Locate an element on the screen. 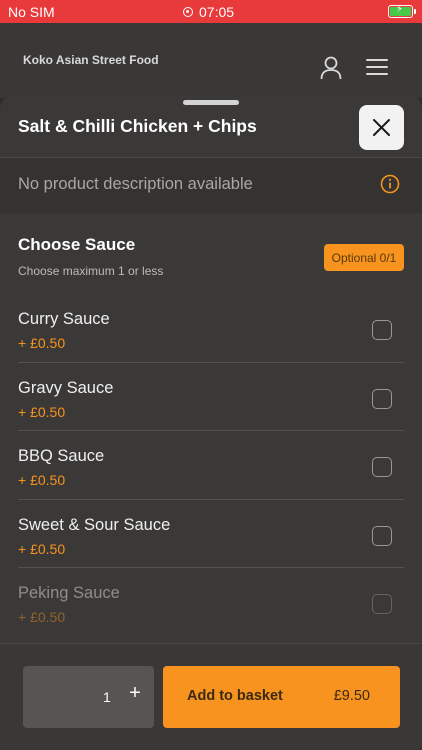 The width and height of the screenshot is (422, 750). add-to-basket-button: Add to basket £9.50 is located at coordinates (281, 697).